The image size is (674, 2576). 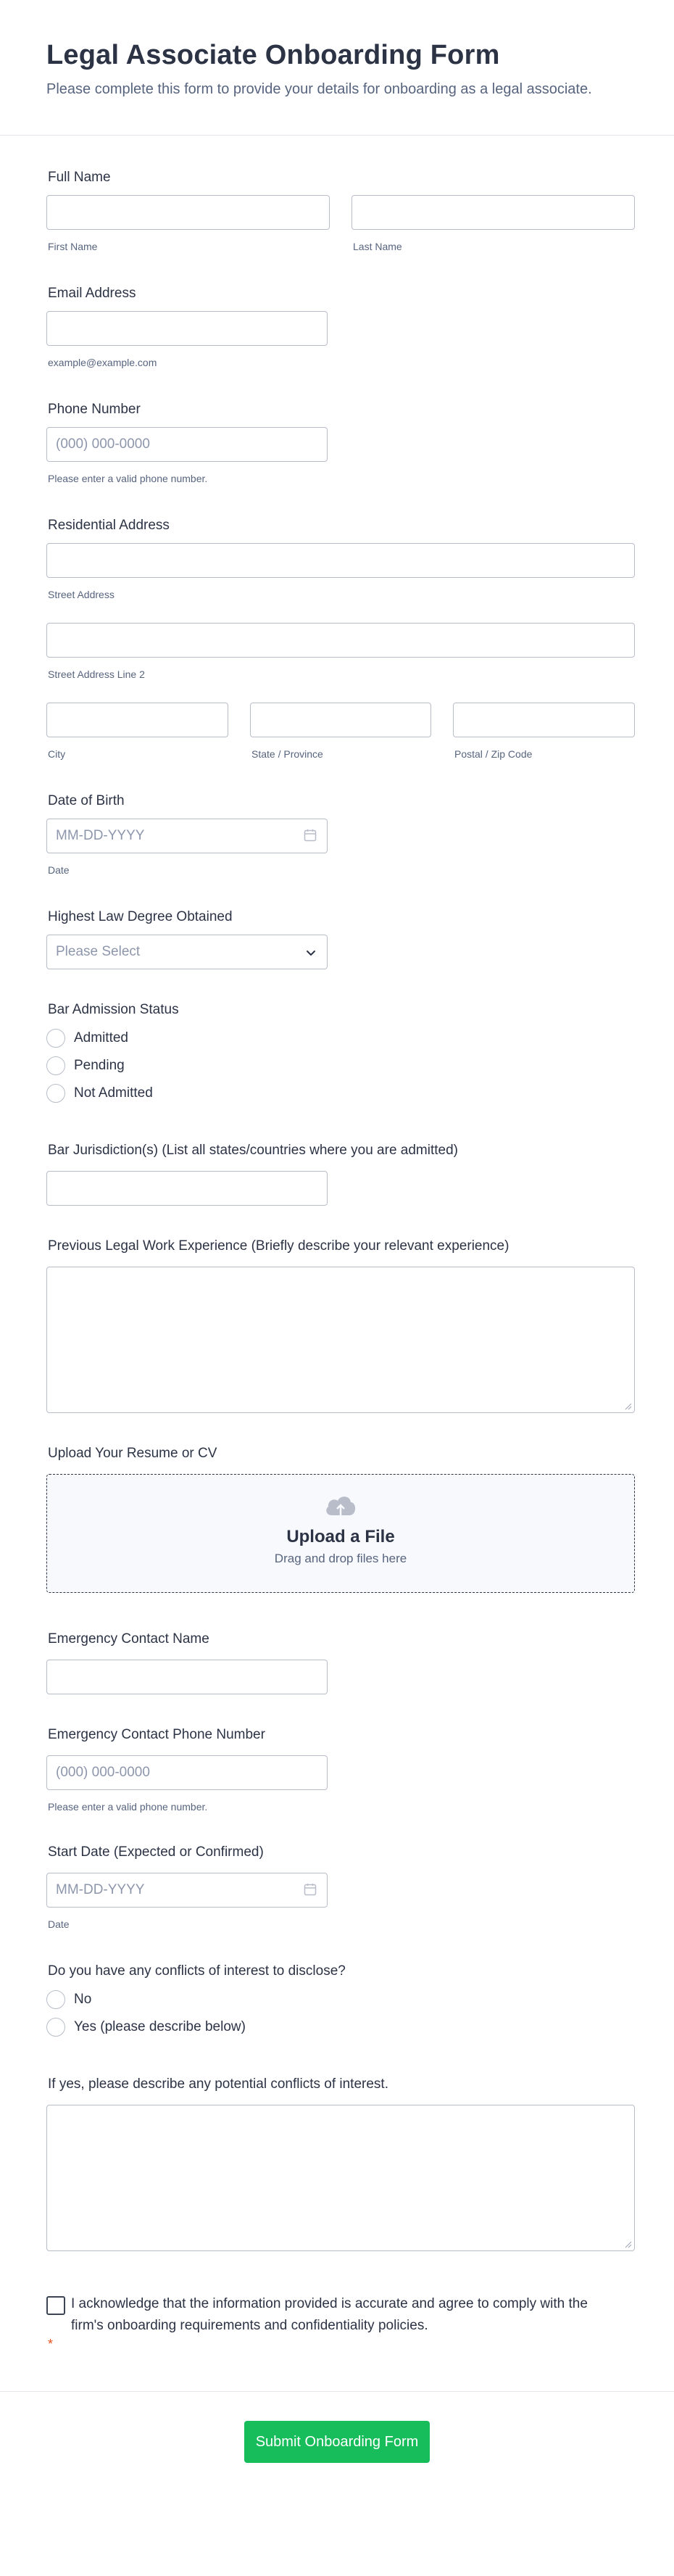 I want to click on email-sublabel: example@example.com, so click(x=103, y=362).